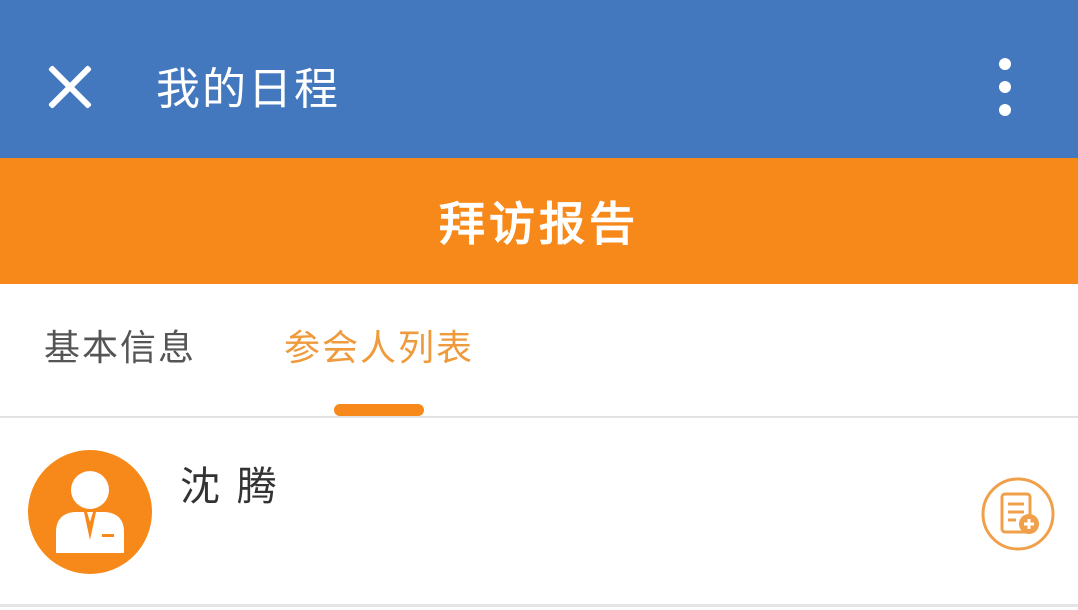  What do you see at coordinates (120, 349) in the screenshot?
I see `tab-basic-info: 基本信息` at bounding box center [120, 349].